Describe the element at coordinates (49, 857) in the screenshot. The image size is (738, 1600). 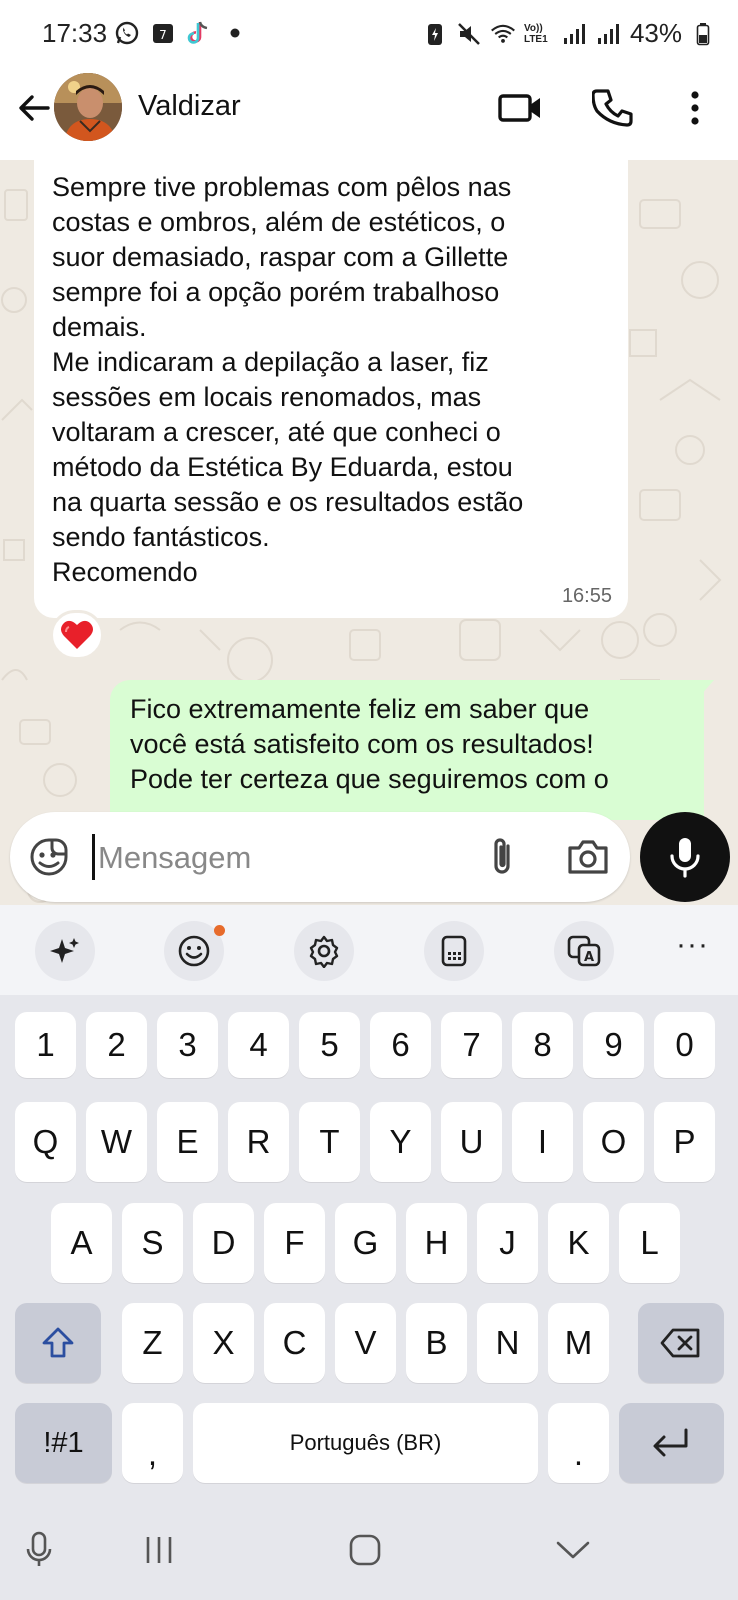
I see `sticker-emoji-icon` at that location.